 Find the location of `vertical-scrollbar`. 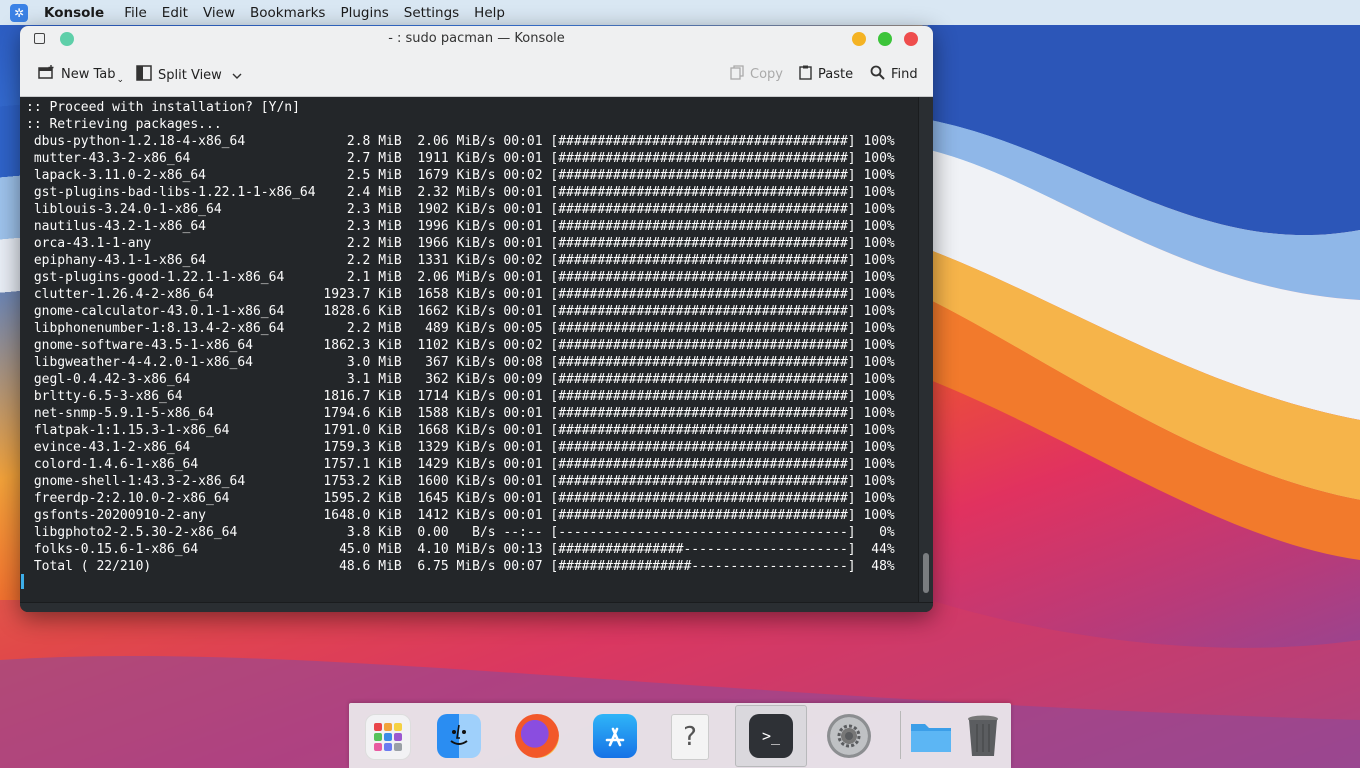

vertical-scrollbar is located at coordinates (925, 350).